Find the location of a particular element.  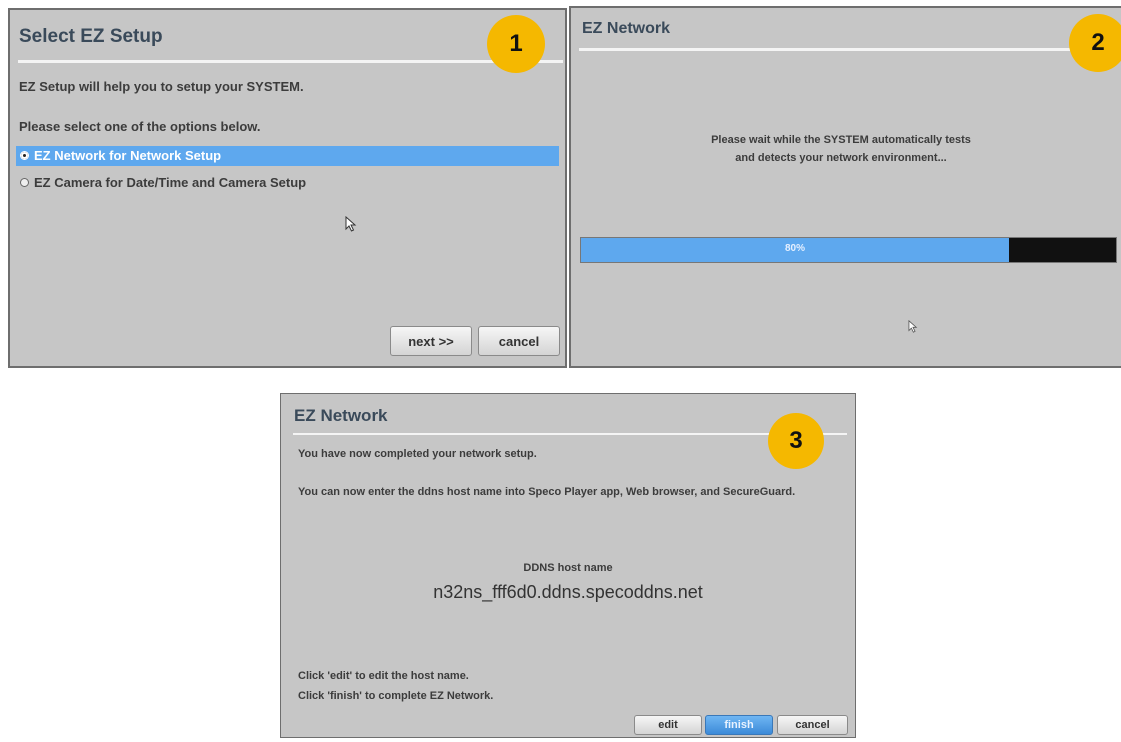

radio-unselected-icon is located at coordinates (24, 183).